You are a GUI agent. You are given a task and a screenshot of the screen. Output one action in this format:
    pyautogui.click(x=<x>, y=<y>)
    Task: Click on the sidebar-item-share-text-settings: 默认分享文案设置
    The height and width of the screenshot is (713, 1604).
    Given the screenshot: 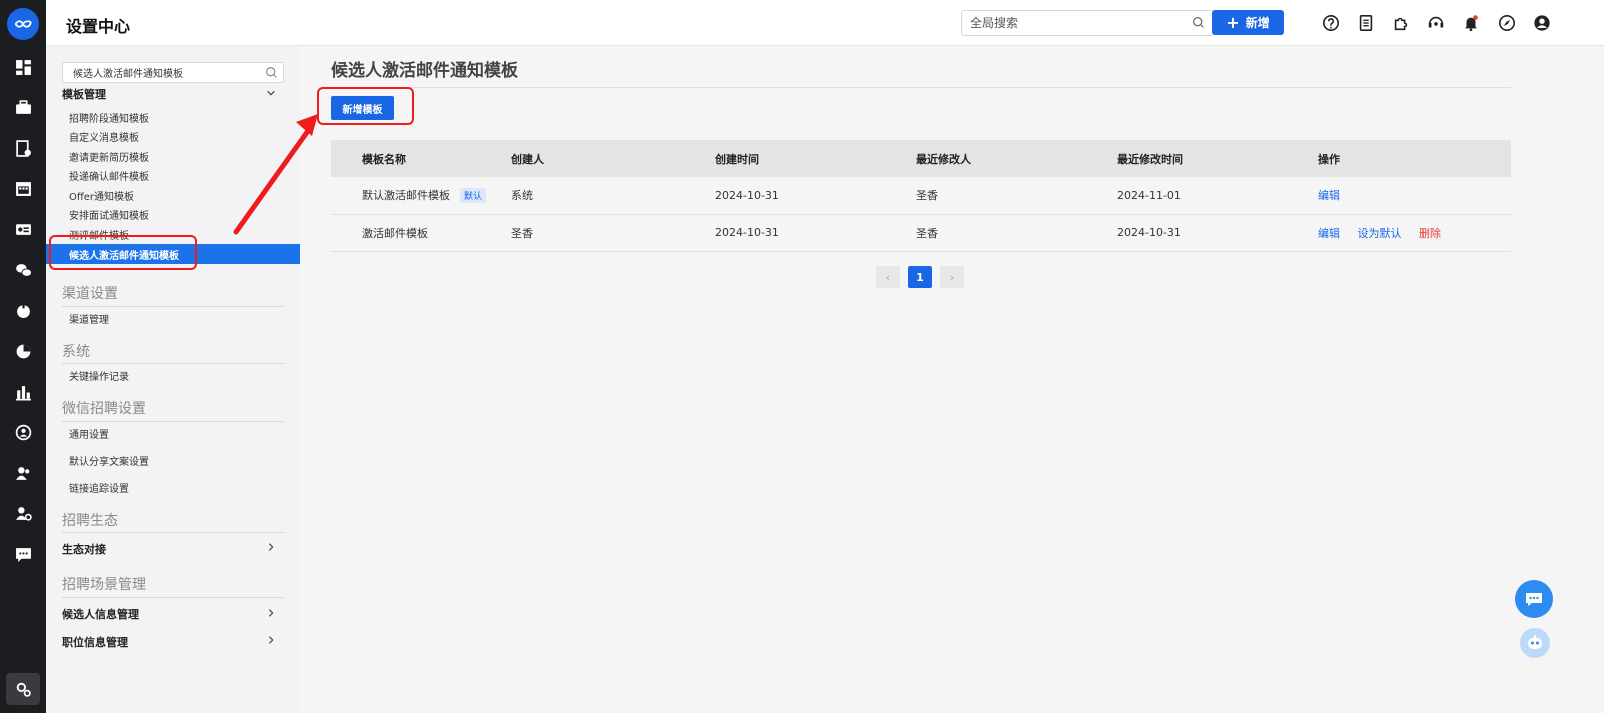 What is the action you would take?
    pyautogui.click(x=109, y=460)
    